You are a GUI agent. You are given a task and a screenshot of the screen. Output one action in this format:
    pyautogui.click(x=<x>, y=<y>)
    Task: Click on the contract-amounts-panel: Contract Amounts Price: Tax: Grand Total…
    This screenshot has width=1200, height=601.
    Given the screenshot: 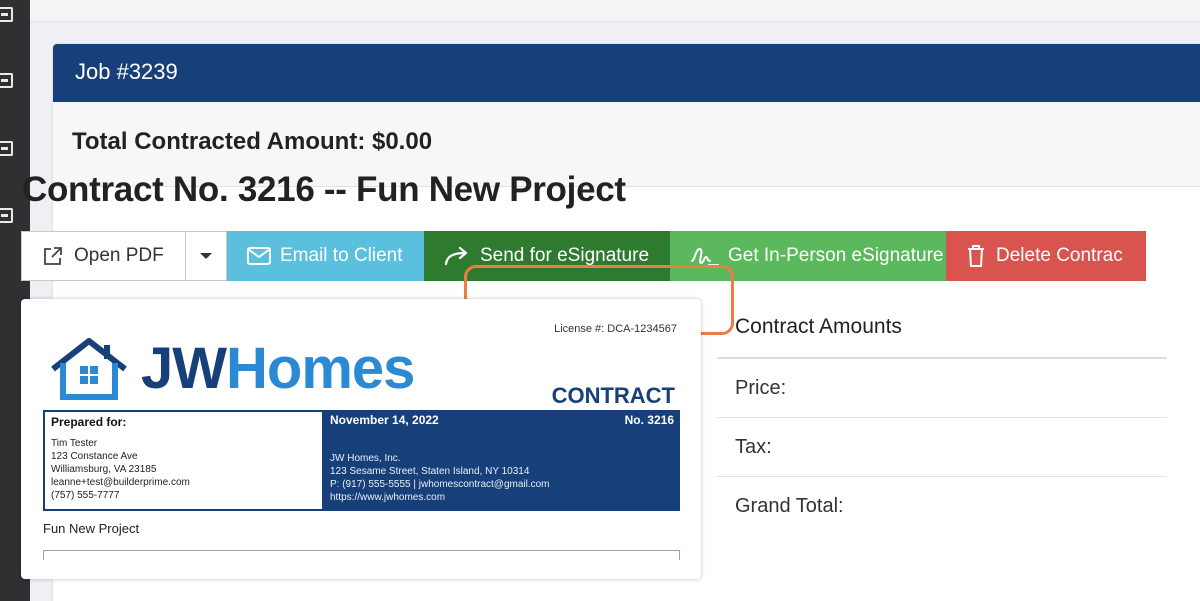 What is the action you would take?
    pyautogui.click(x=942, y=417)
    